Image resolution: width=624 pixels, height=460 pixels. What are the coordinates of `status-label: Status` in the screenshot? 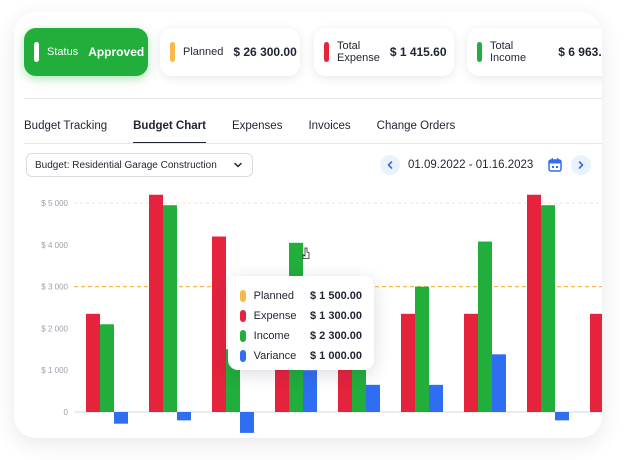 It's located at (63, 52).